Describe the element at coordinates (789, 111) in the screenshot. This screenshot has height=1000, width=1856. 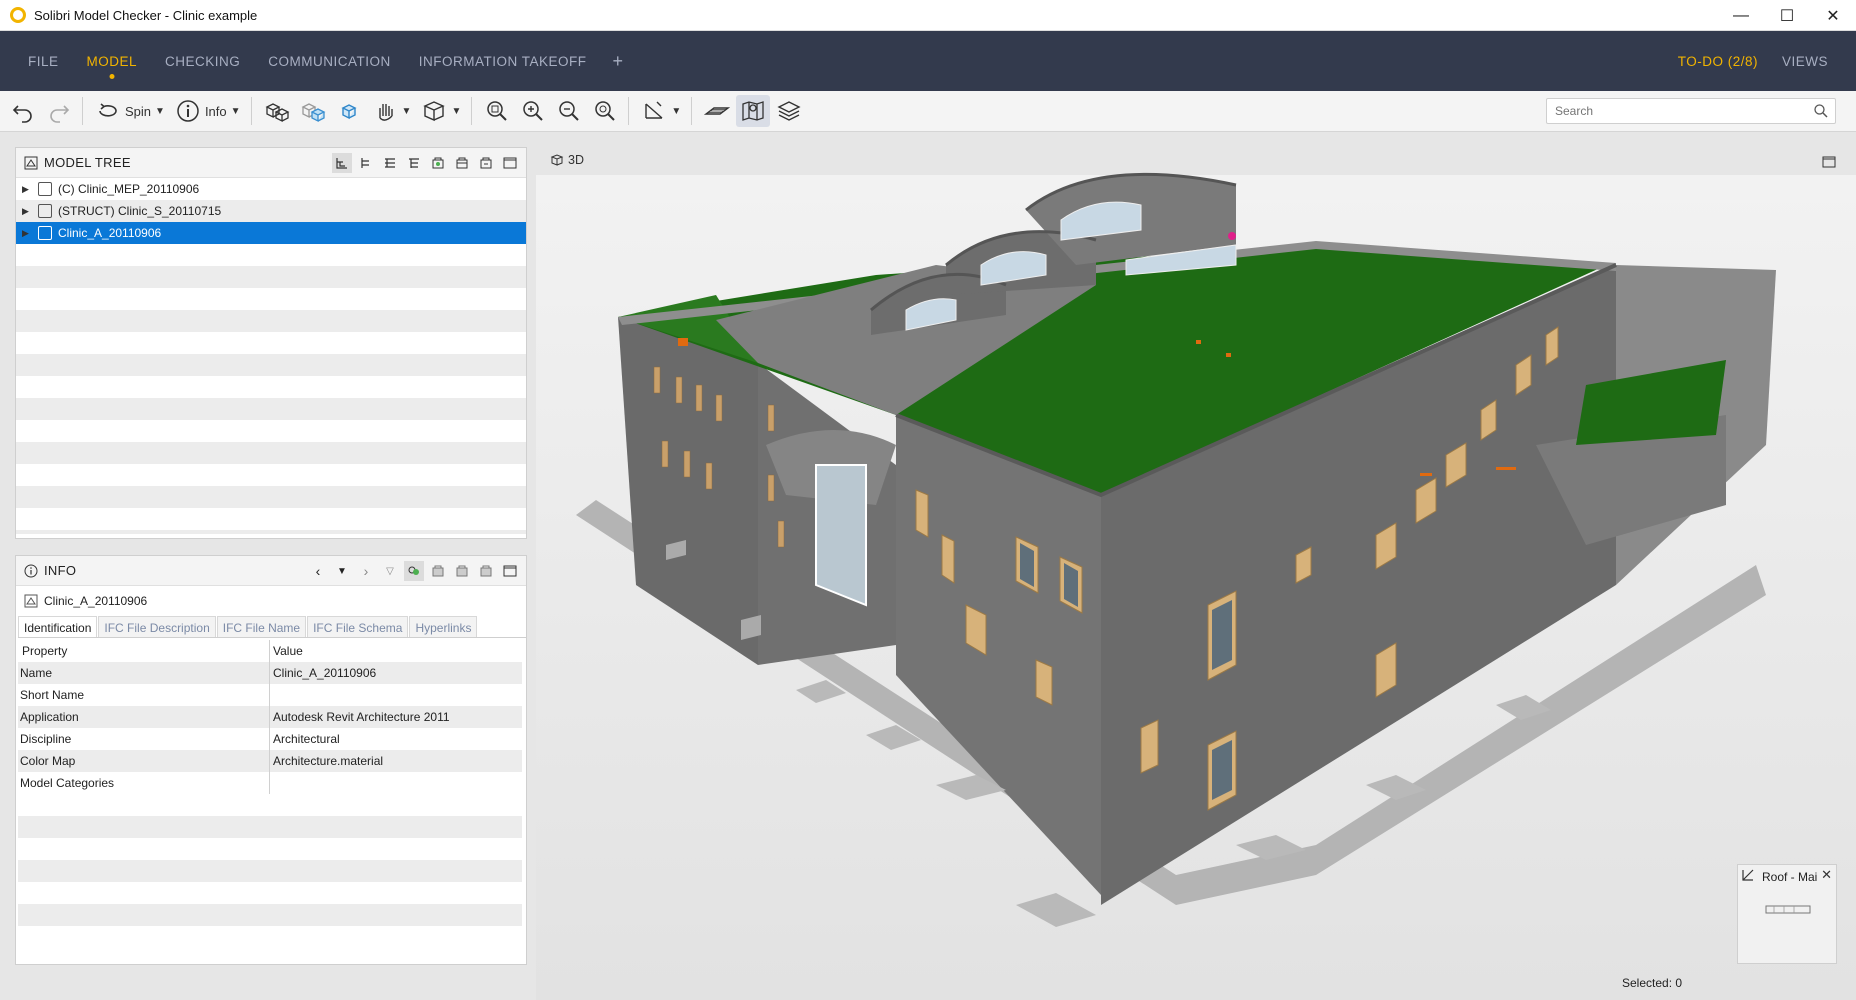
I see `layers-button` at that location.